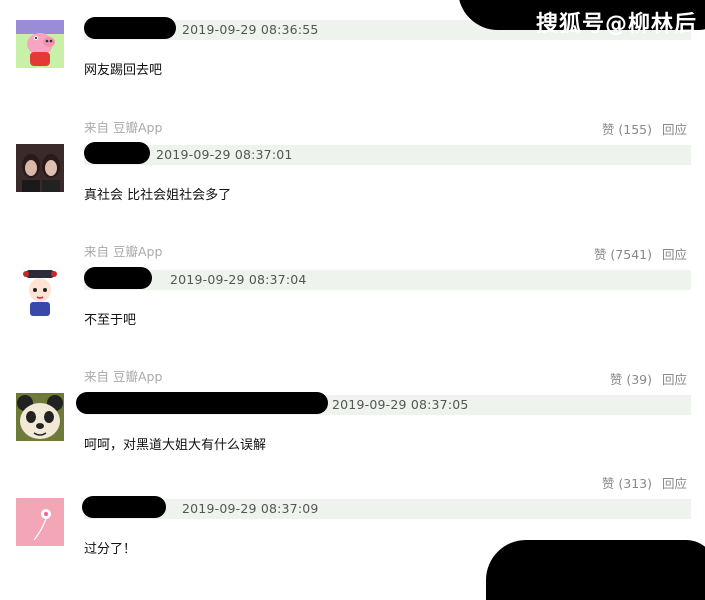  I want to click on like-button: 赞 (7541), so click(623, 253).